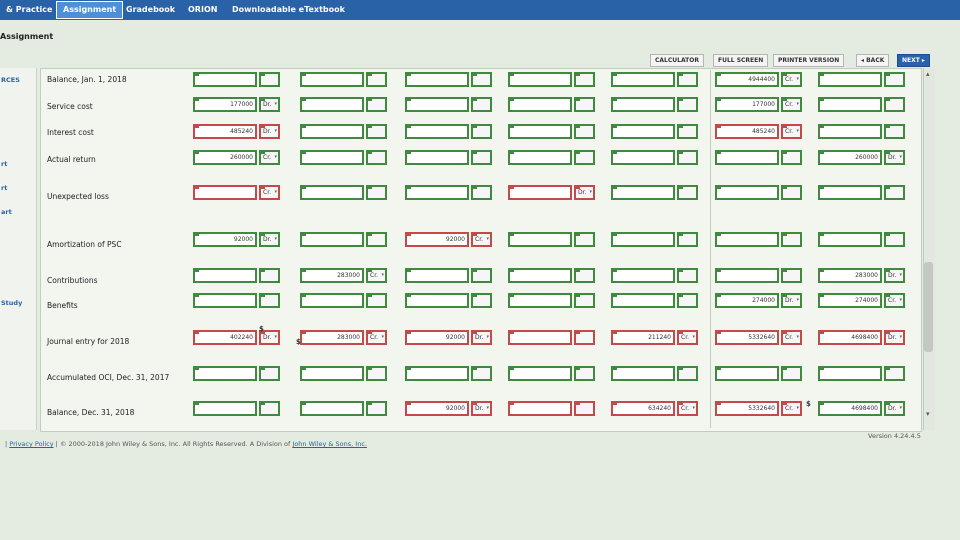 This screenshot has height=540, width=960. I want to click on tab-orion: ORION, so click(202, 10).